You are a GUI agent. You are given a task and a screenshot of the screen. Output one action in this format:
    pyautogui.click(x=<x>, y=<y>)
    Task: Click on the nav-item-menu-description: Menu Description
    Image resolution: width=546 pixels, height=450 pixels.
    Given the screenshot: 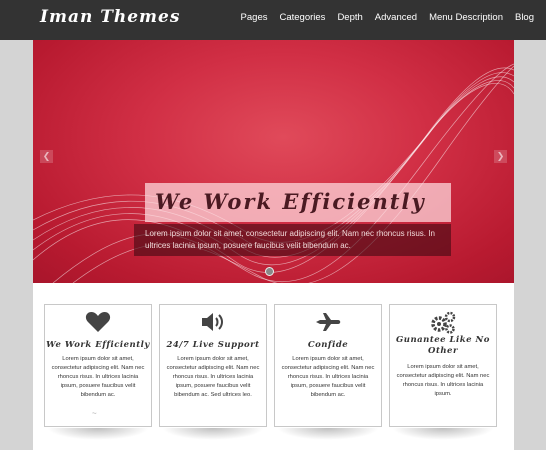 What is the action you would take?
    pyautogui.click(x=466, y=17)
    